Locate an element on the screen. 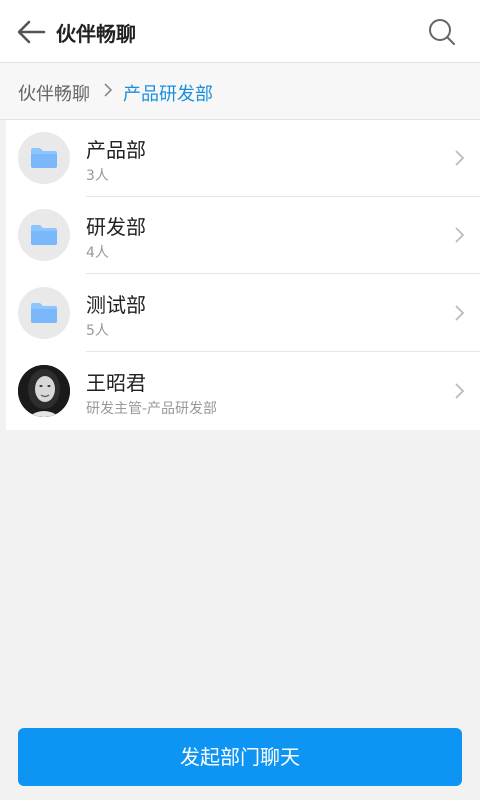 The width and height of the screenshot is (480, 800). contact-title: 研发主管-产品研发部 is located at coordinates (152, 409).